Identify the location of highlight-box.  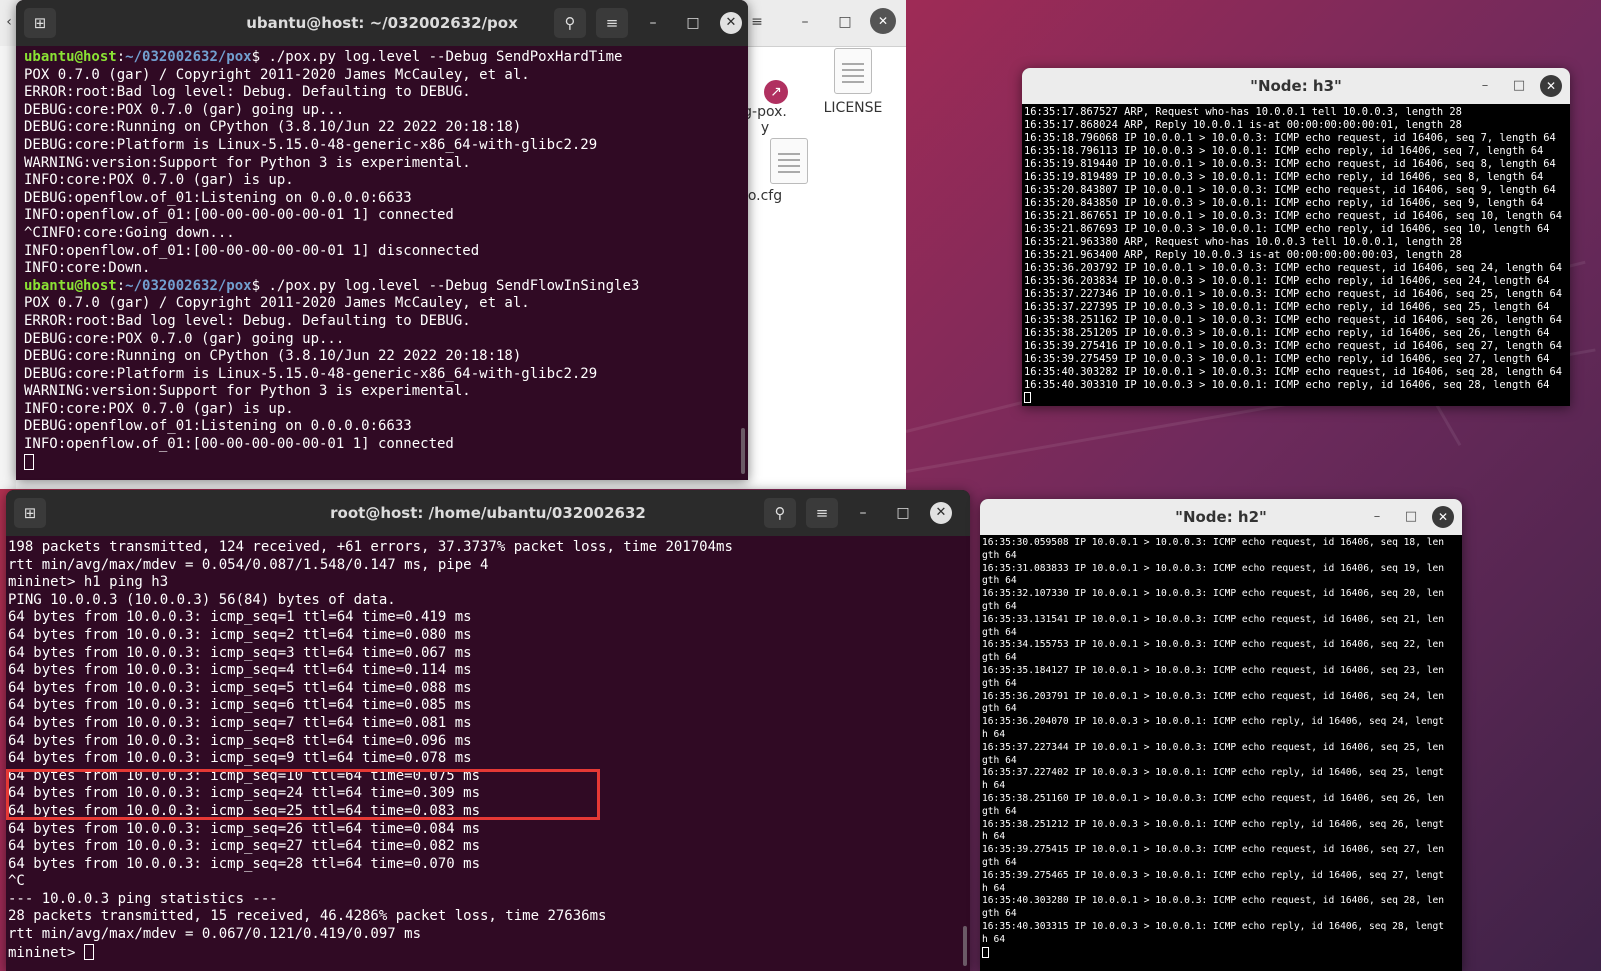
(303, 794).